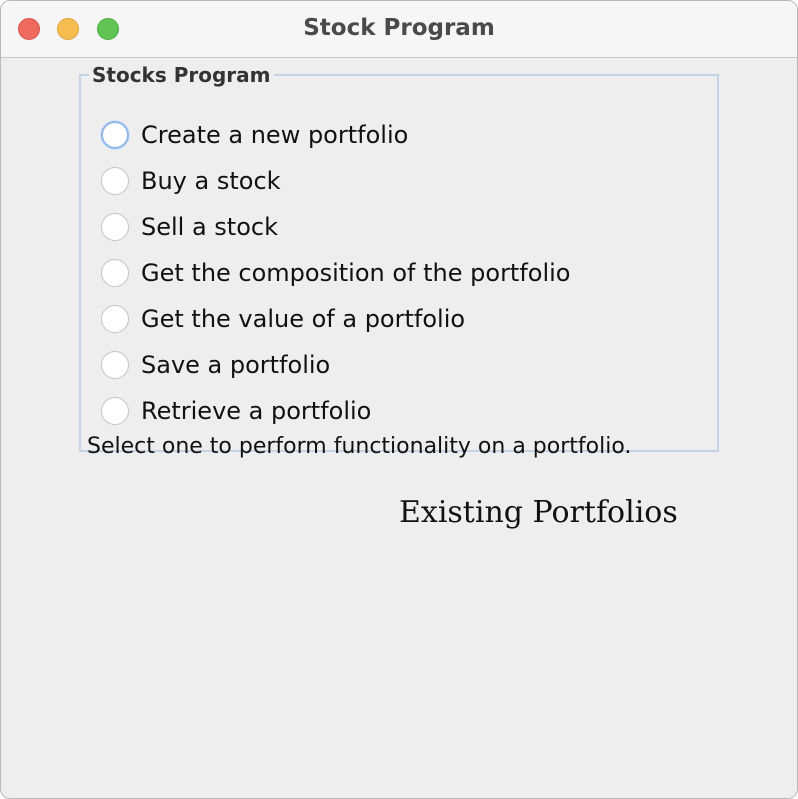 Image resolution: width=798 pixels, height=799 pixels. Describe the element at coordinates (256, 411) in the screenshot. I see `radio-label: Retrieve a portfolio` at that location.